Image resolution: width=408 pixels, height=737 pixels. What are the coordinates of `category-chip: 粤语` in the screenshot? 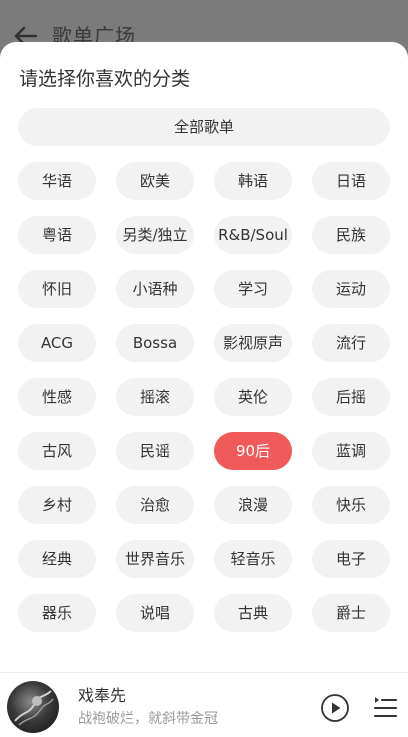 It's located at (57, 235).